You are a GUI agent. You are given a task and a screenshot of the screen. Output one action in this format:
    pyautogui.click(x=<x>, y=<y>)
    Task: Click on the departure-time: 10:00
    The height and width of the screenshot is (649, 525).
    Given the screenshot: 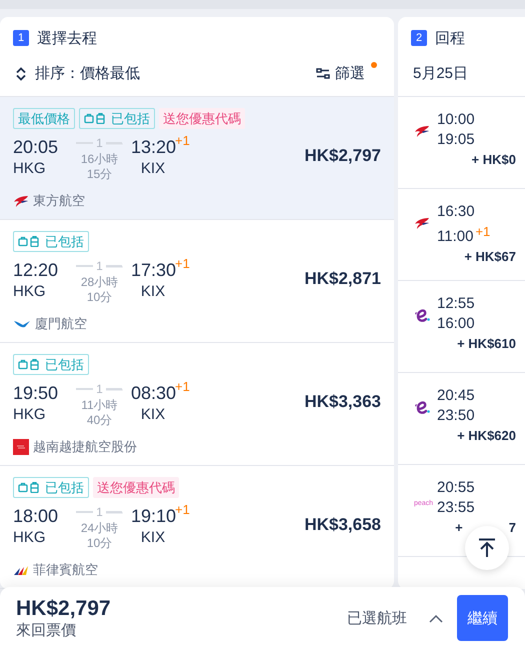 What is the action you would take?
    pyautogui.click(x=456, y=120)
    